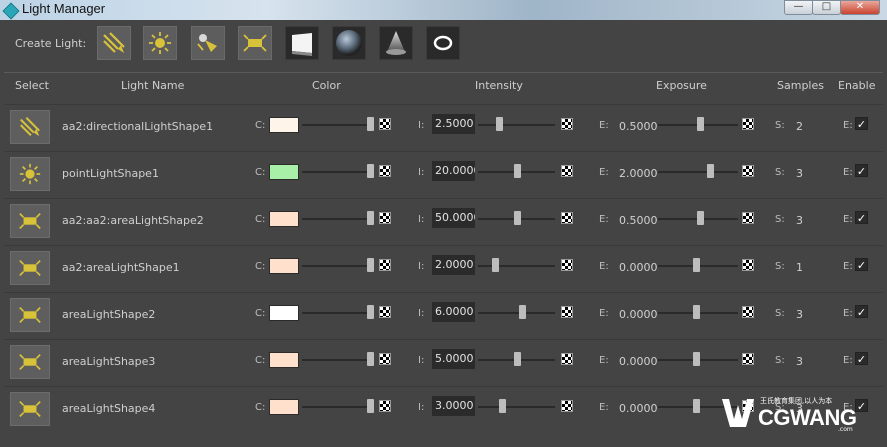 The width and height of the screenshot is (887, 447). What do you see at coordinates (799, 126) in the screenshot?
I see `samples-field: 2` at bounding box center [799, 126].